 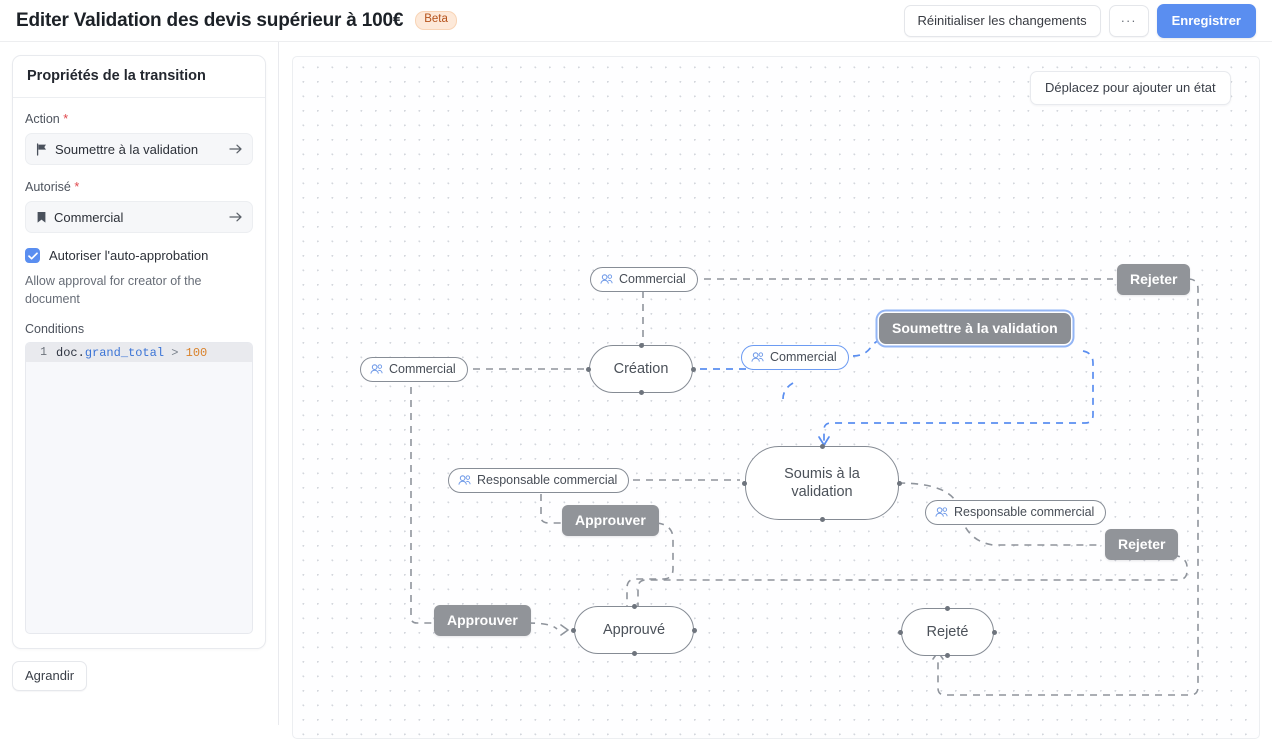 I want to click on code-content: doc.grand_total > 100, so click(x=131, y=353).